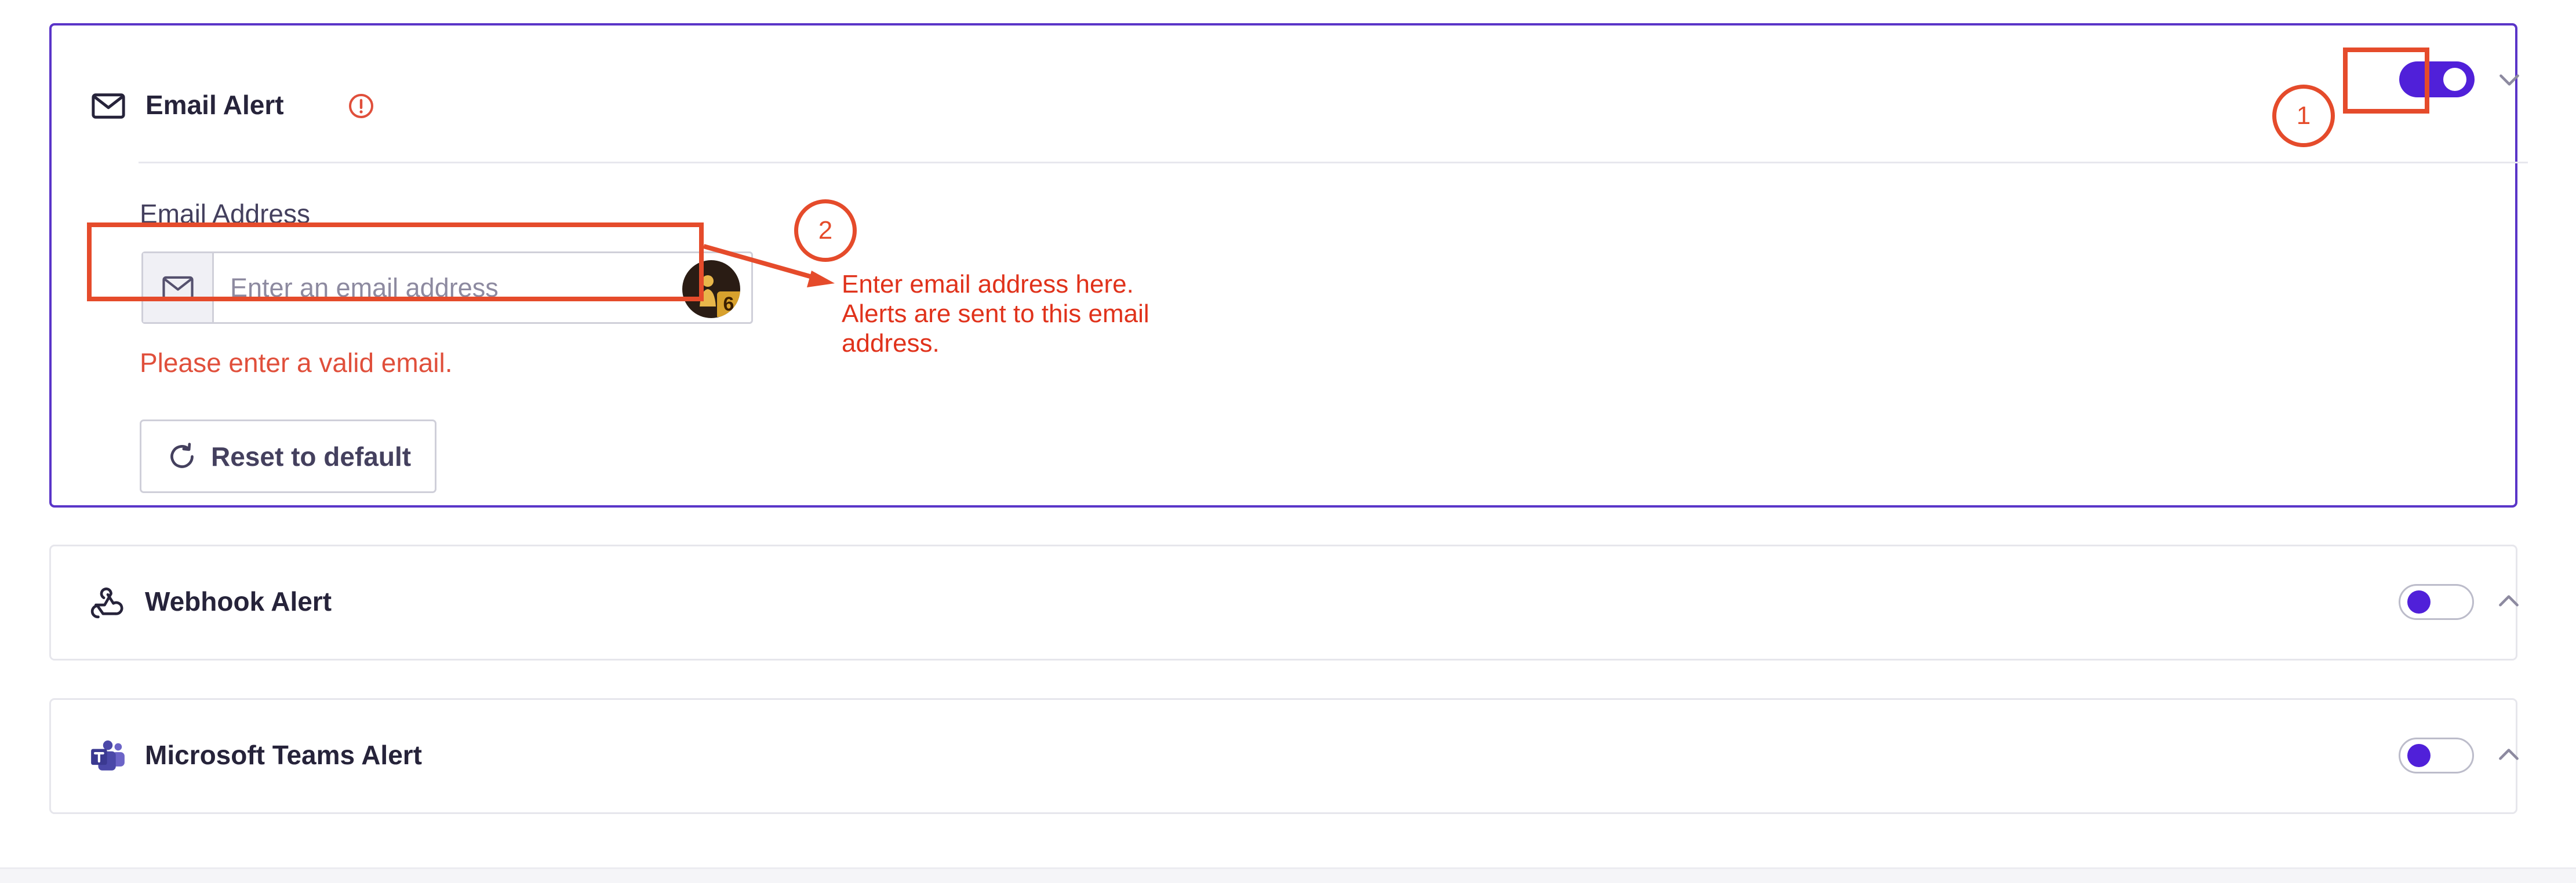 This screenshot has height=883, width=2576. Describe the element at coordinates (996, 314) in the screenshot. I see `annotation-note-line: Alerts are sent to this email` at that location.